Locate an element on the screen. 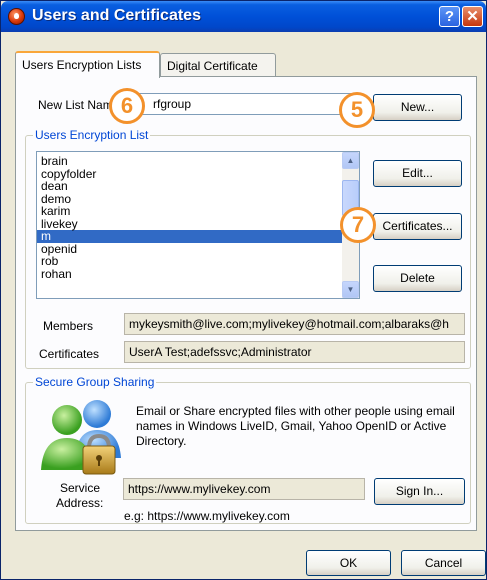  members-label: Members is located at coordinates (68, 326).